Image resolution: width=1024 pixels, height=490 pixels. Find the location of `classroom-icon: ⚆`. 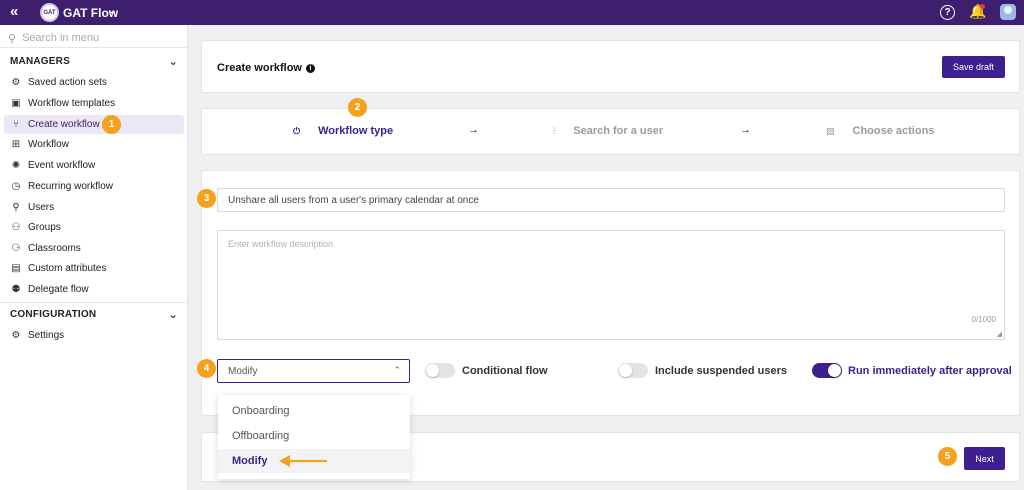

classroom-icon: ⚆ is located at coordinates (16, 248).